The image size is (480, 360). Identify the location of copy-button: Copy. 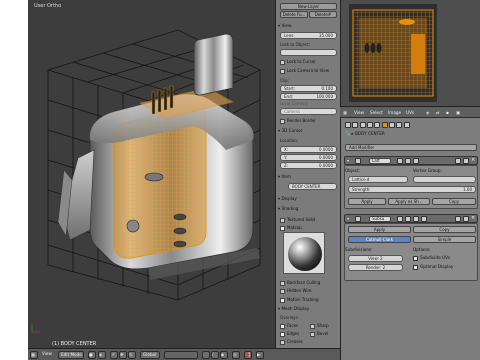
(454, 201).